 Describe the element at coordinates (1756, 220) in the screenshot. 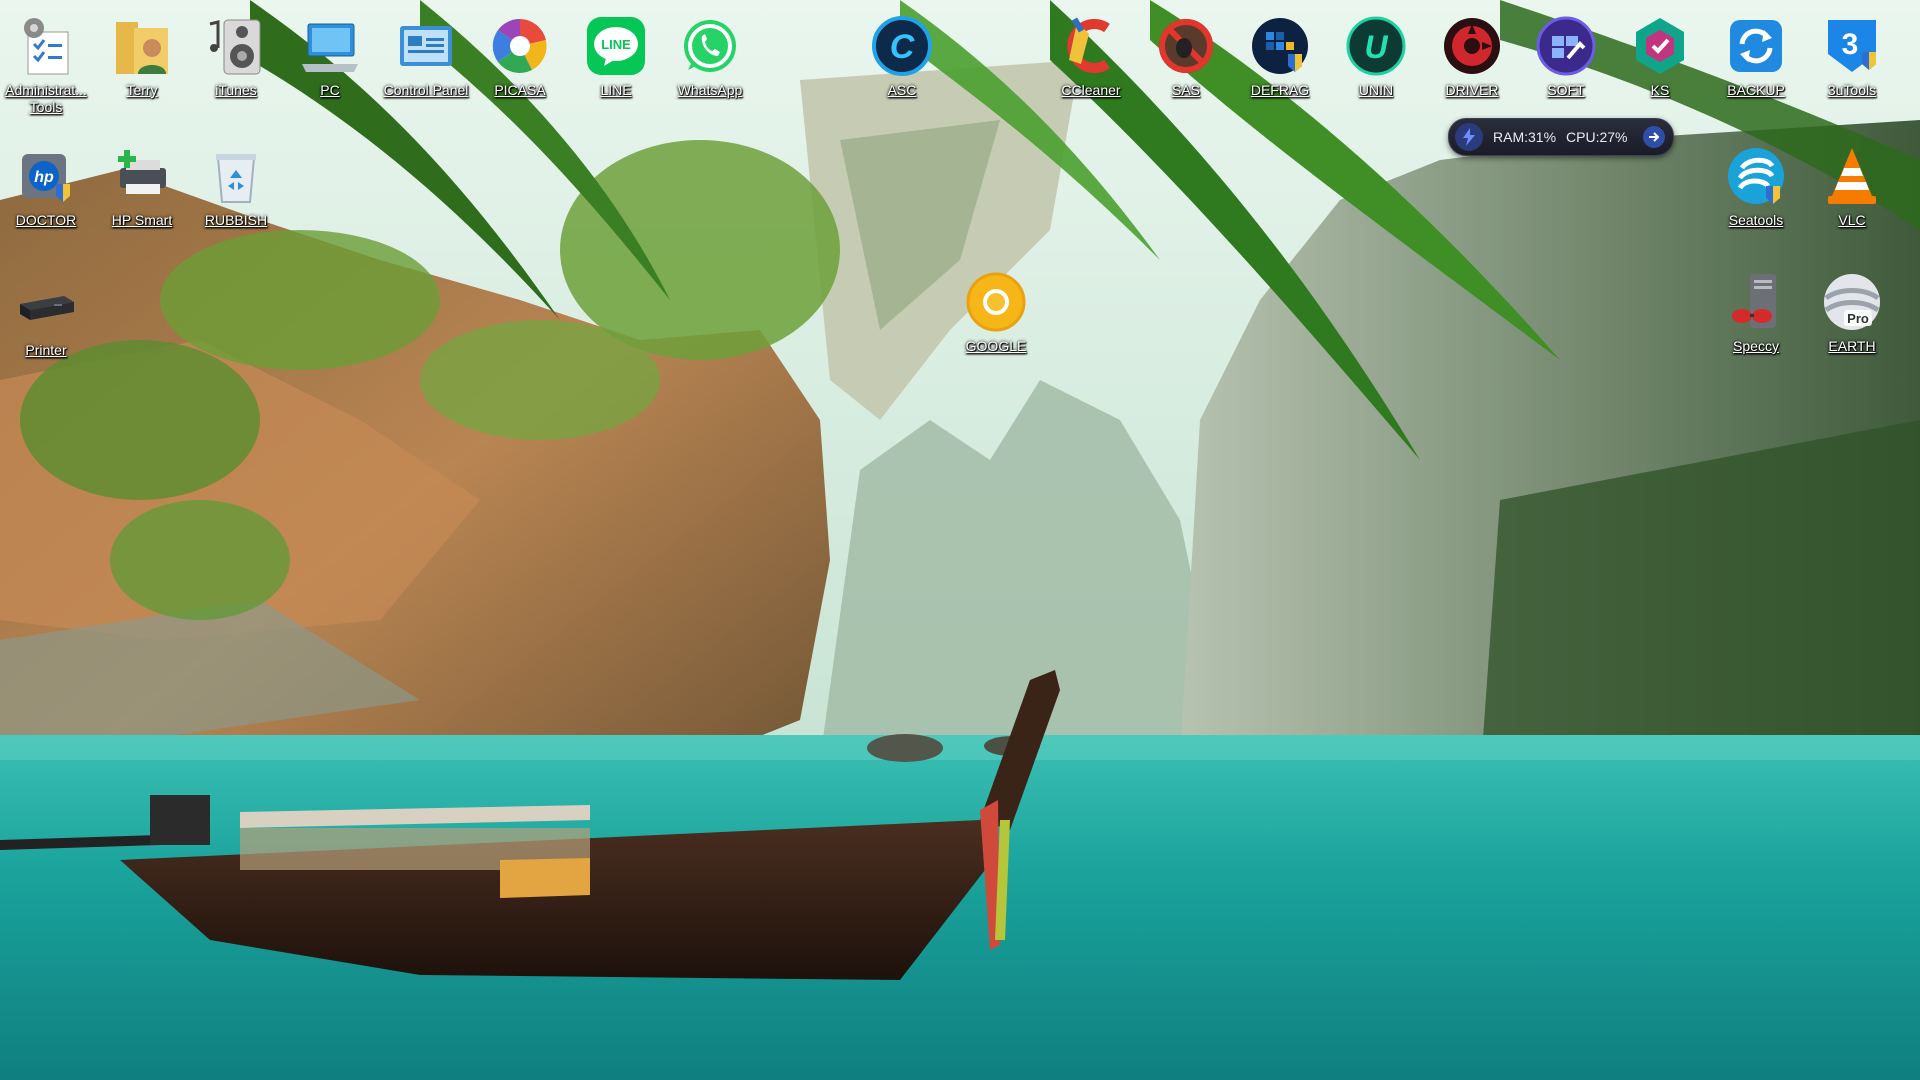

I see `desktop-icon-label: Seatools` at that location.